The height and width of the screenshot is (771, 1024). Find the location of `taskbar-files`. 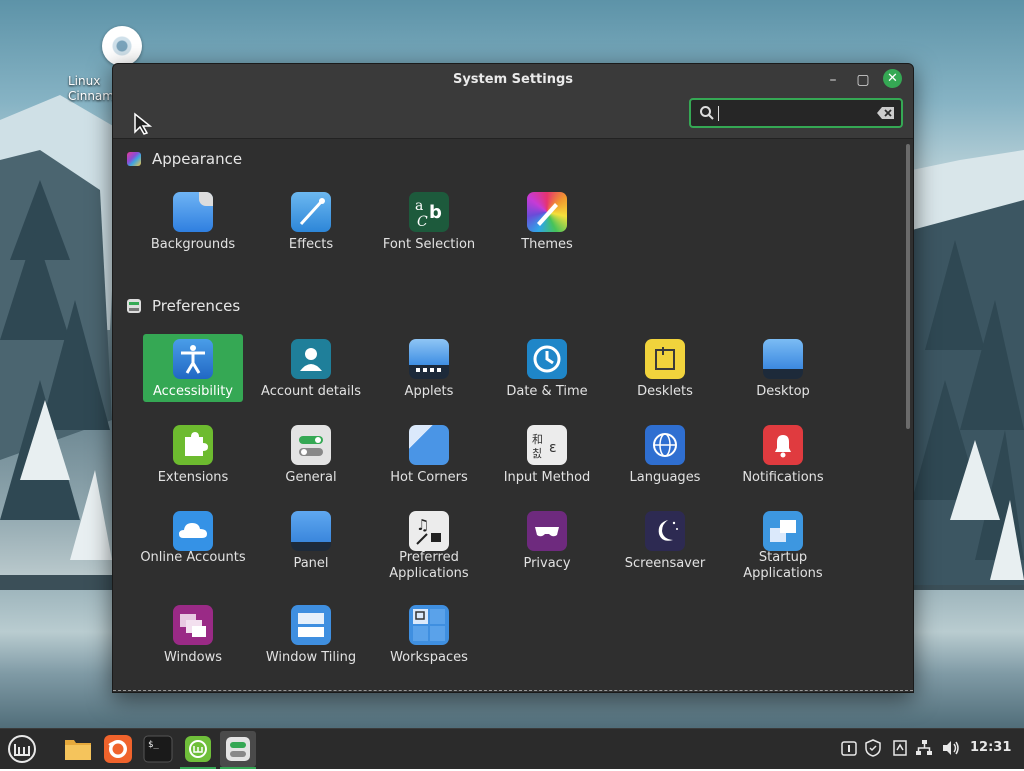

taskbar-files is located at coordinates (78, 749).